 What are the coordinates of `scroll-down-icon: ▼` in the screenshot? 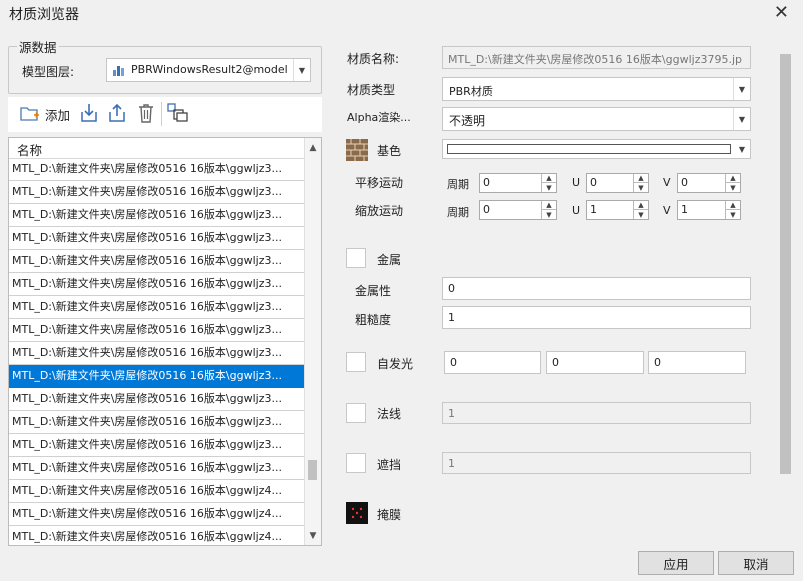 It's located at (313, 535).